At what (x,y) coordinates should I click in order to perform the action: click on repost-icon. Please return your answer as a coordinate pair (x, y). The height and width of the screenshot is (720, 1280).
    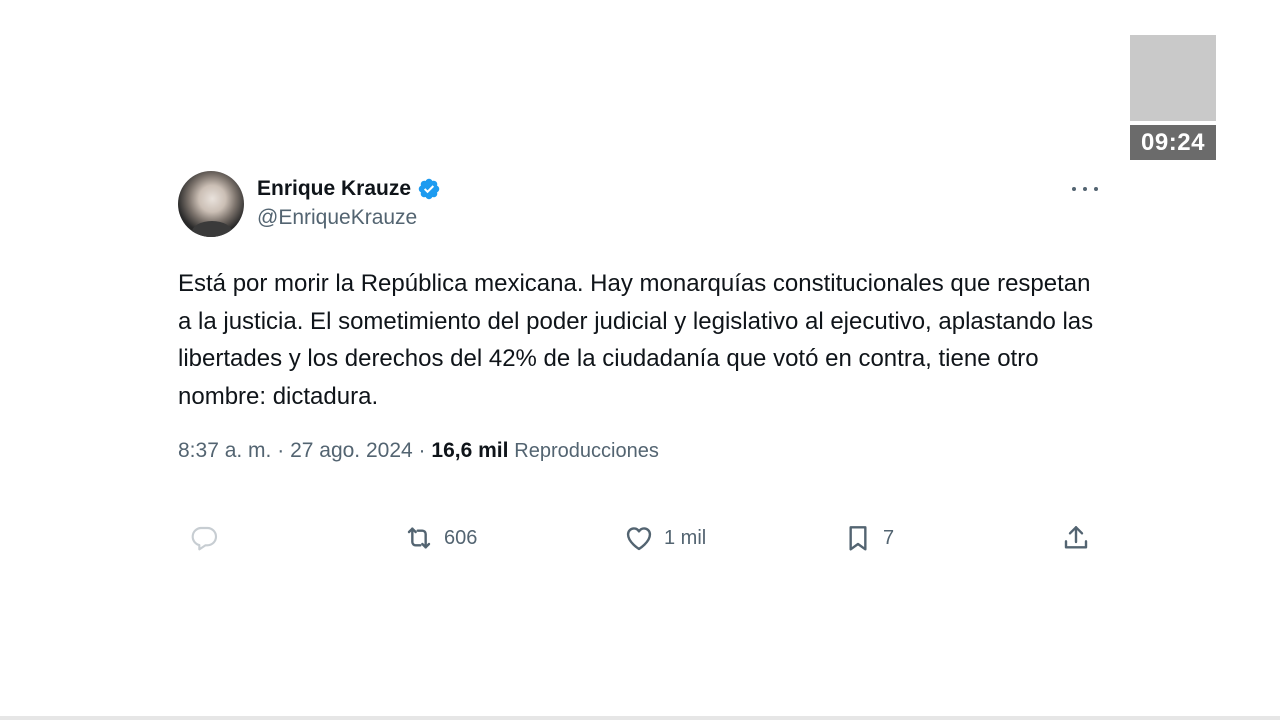
    Looking at the image, I should click on (419, 538).